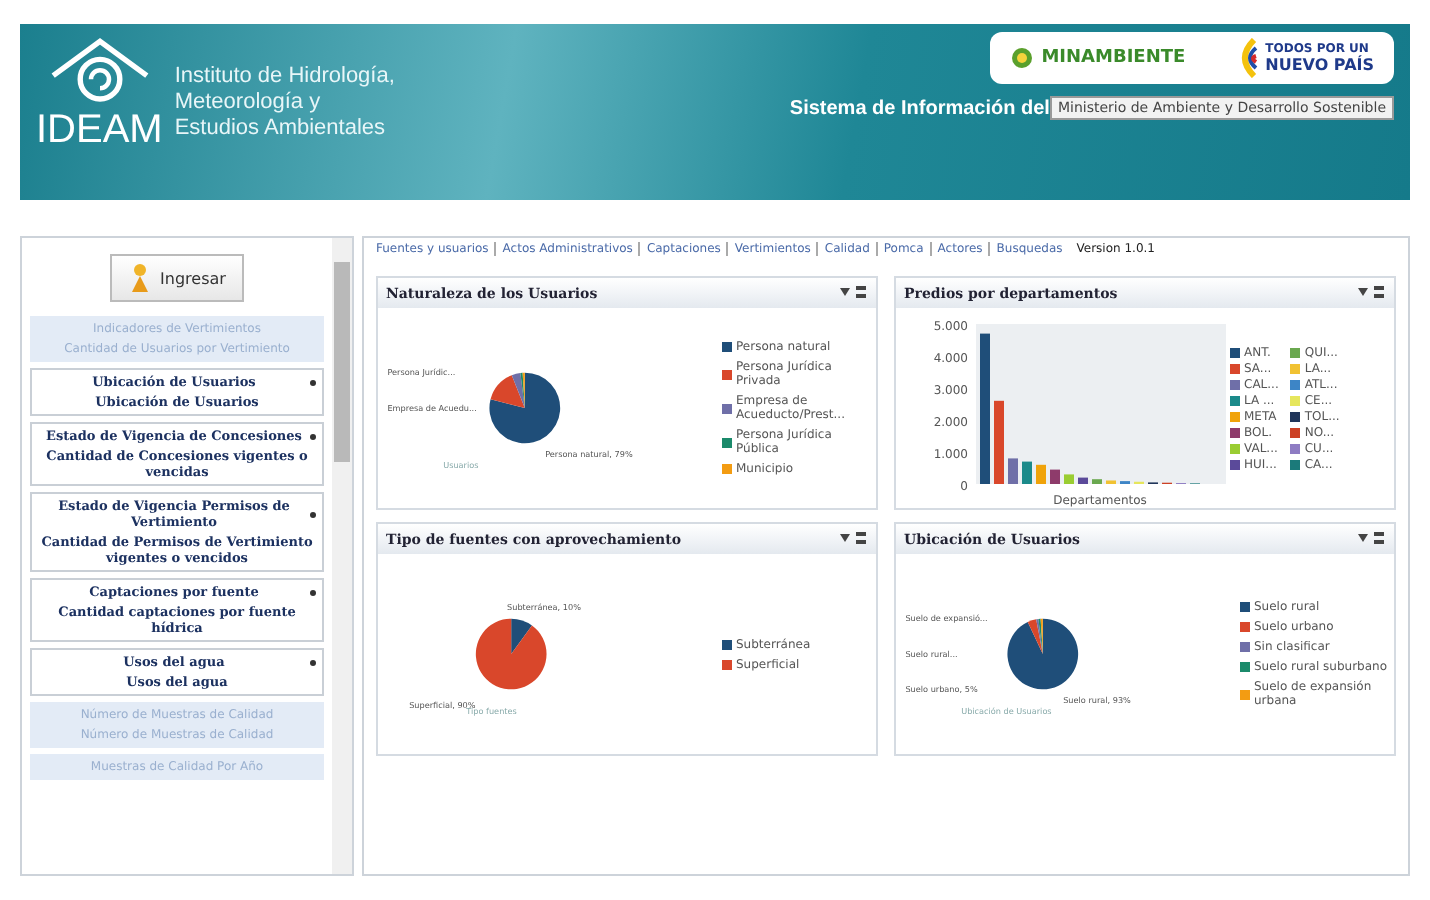 Image resolution: width=1430 pixels, height=900 pixels. Describe the element at coordinates (177, 278) in the screenshot. I see `login-button: Ingresar` at that location.